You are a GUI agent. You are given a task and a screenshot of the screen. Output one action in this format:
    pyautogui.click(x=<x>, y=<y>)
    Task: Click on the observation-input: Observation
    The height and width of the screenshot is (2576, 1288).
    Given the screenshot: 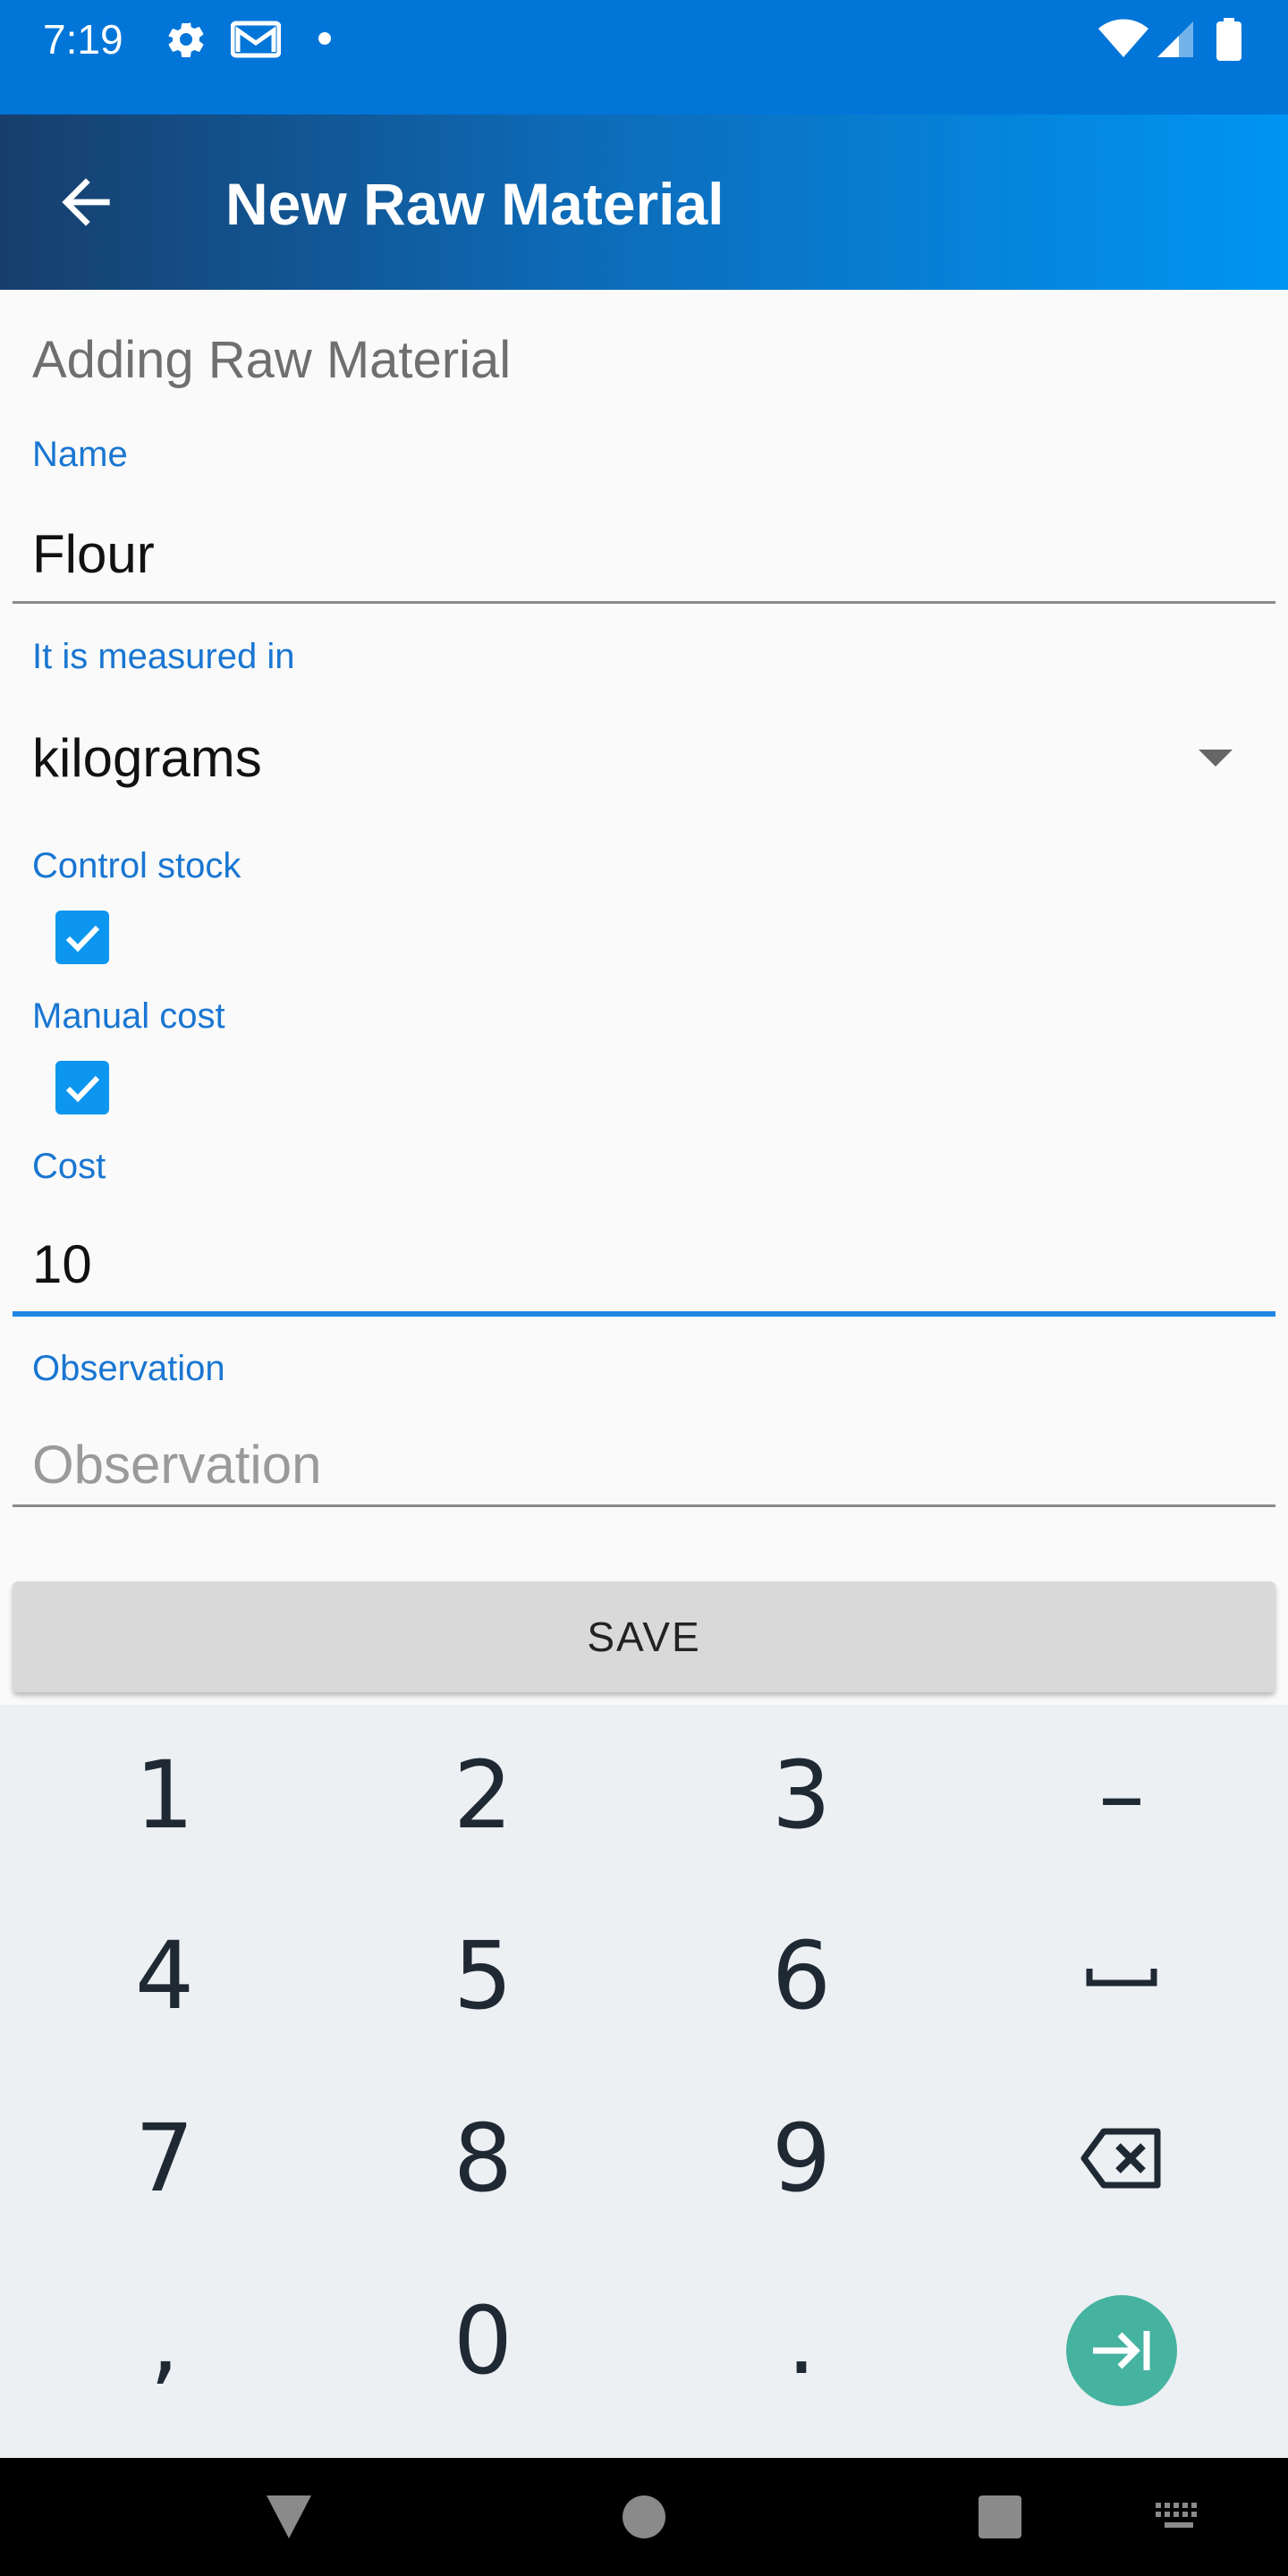 What is the action you would take?
    pyautogui.click(x=177, y=1465)
    